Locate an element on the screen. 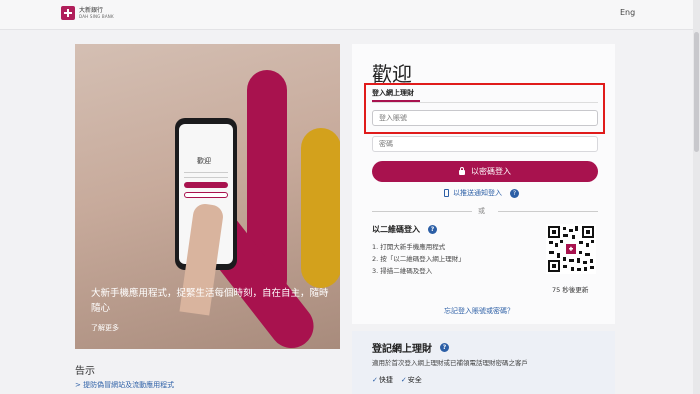 Image resolution: width=700 pixels, height=394 pixels. learn-more-link: 了解更多 is located at coordinates (105, 328).